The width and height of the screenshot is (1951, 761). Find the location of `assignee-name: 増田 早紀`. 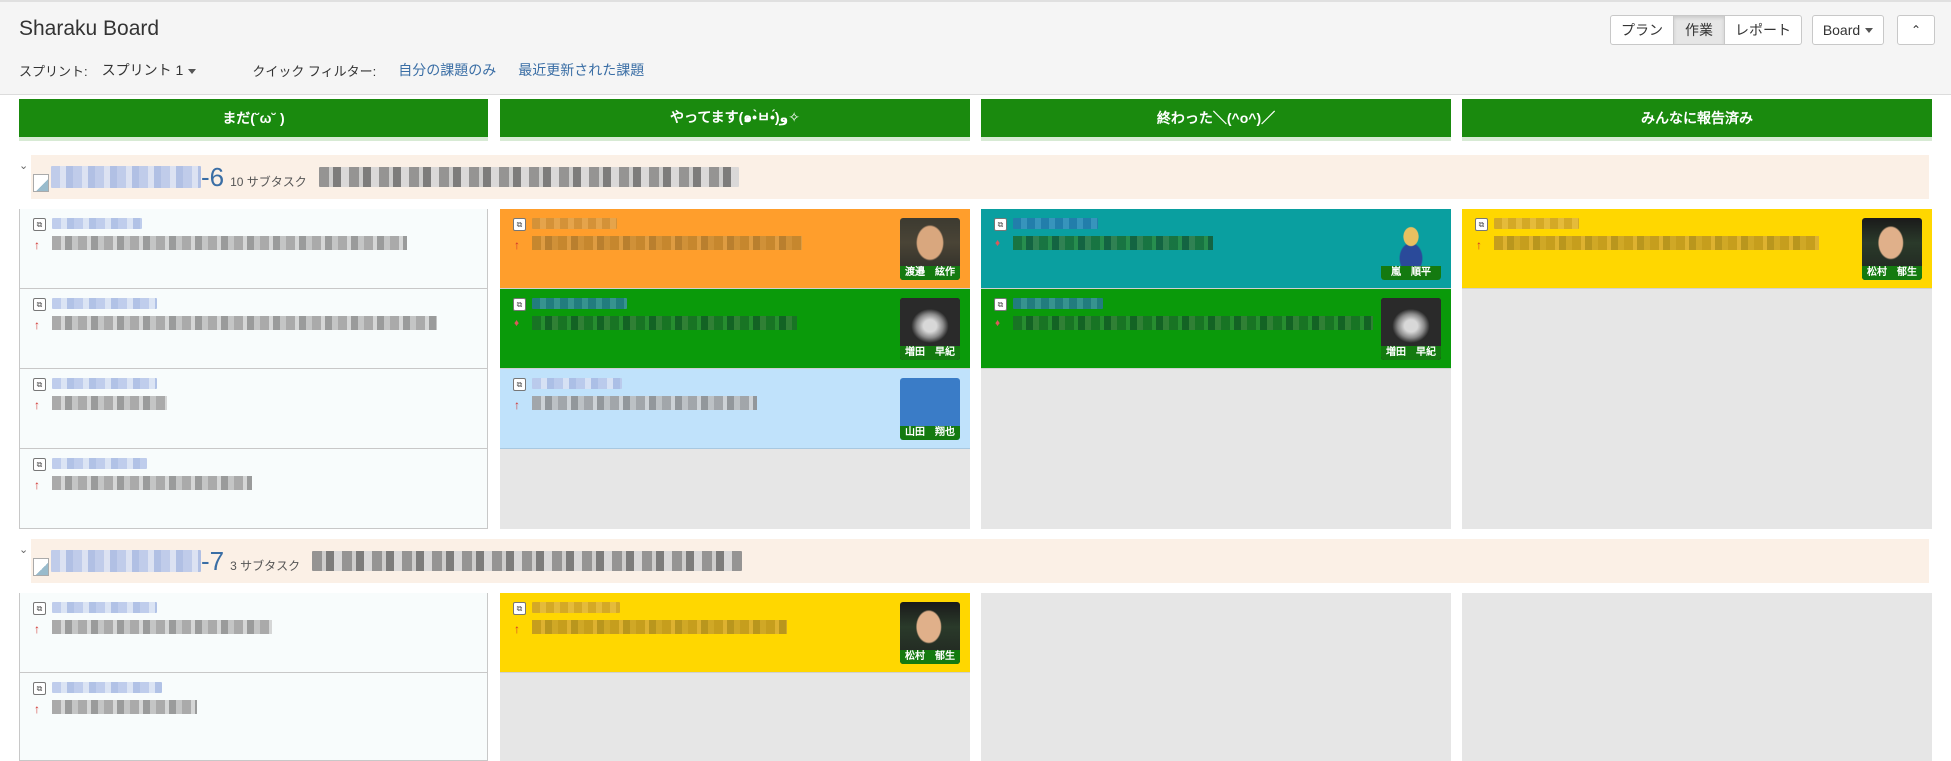

assignee-name: 増田 早紀 is located at coordinates (930, 353).